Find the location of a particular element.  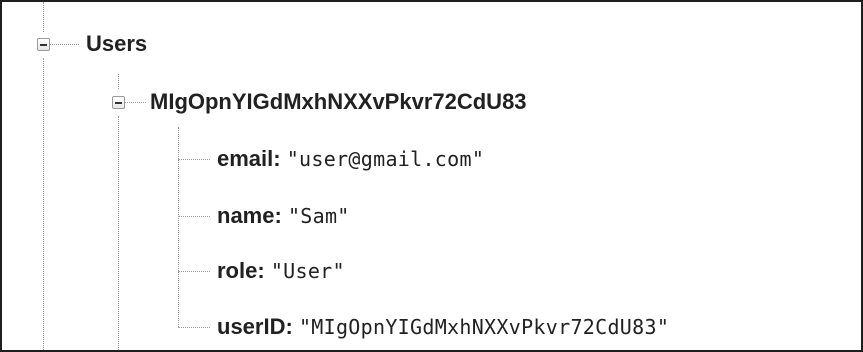

tree-node-user: MIgOpnYIGdMxhNXXvPkvr72CdU83 is located at coordinates (338, 102).